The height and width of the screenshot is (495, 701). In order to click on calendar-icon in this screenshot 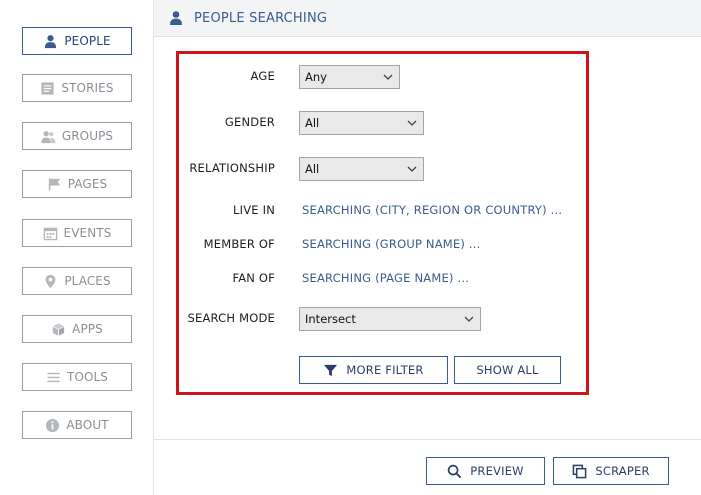, I will do `click(50, 233)`.